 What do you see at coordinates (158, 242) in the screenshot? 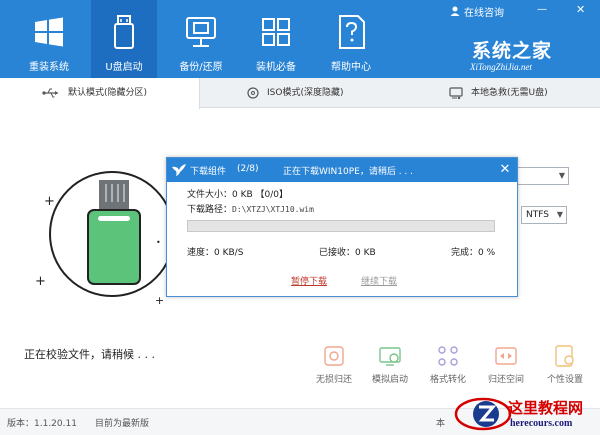
I see `sparkle-decoration: •` at bounding box center [158, 242].